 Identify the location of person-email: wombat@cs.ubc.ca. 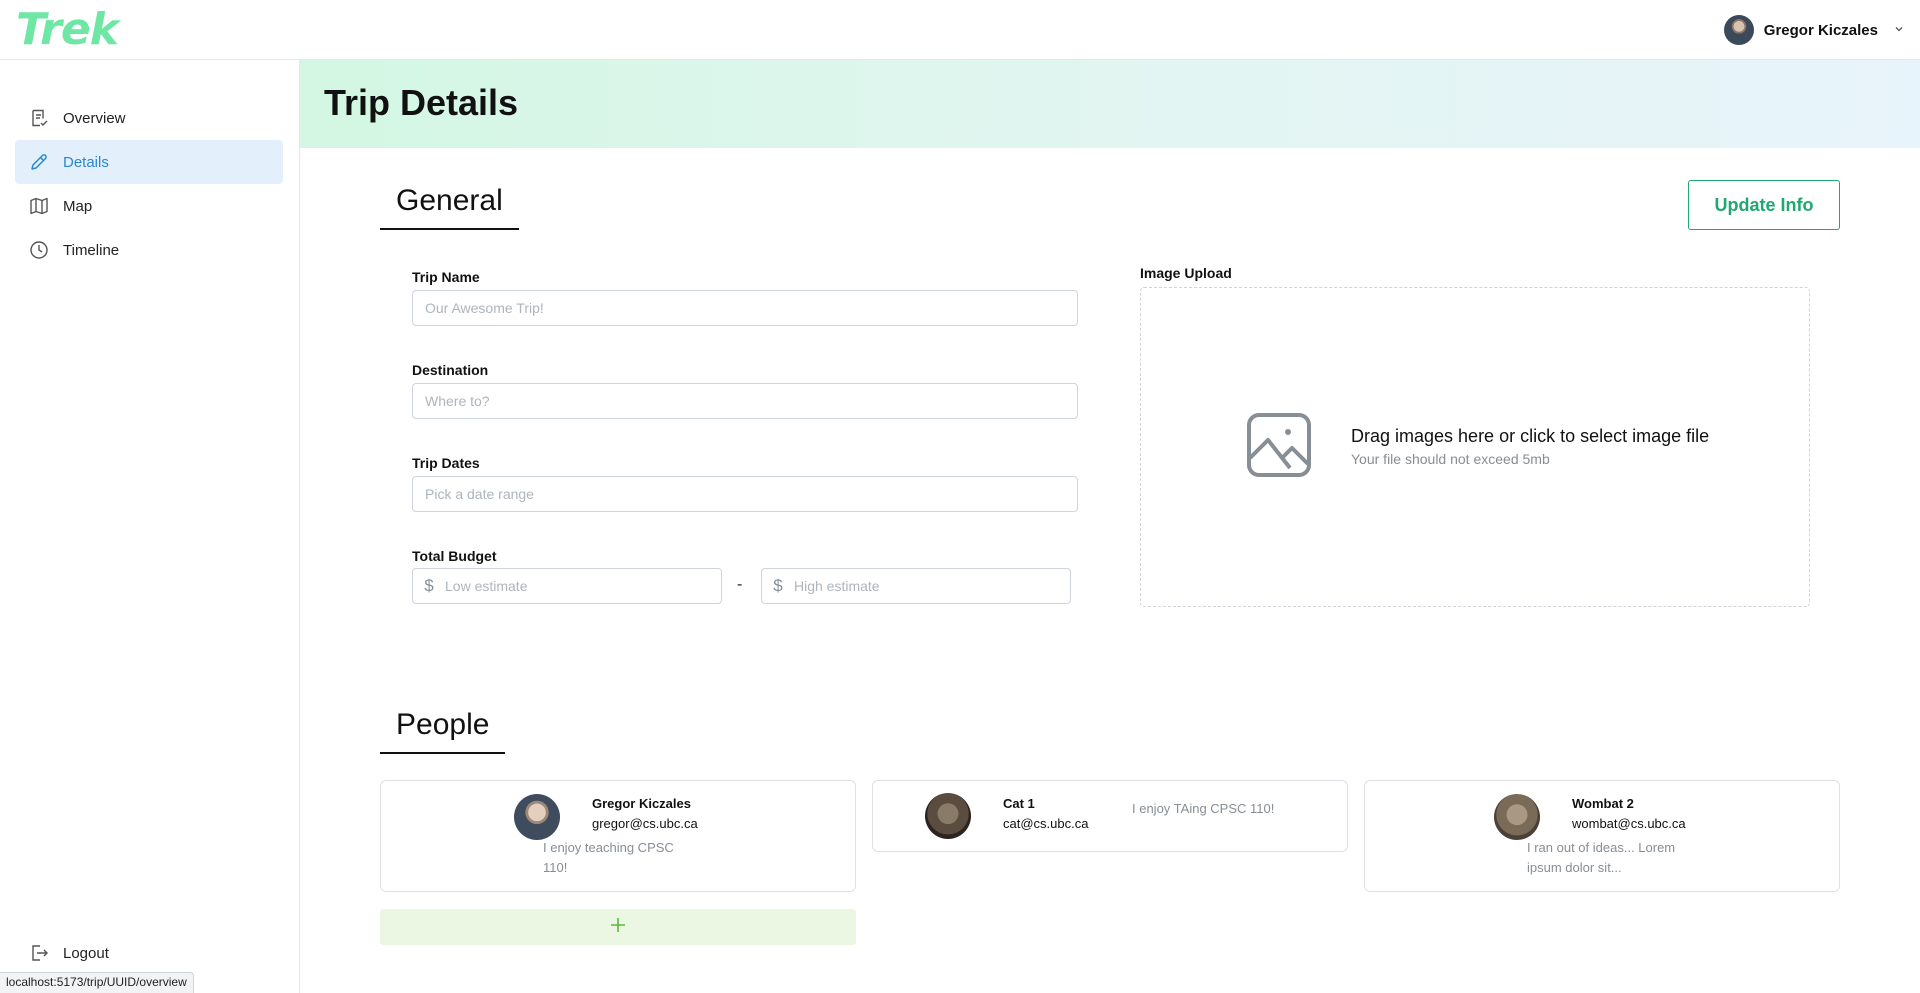
(1629, 823).